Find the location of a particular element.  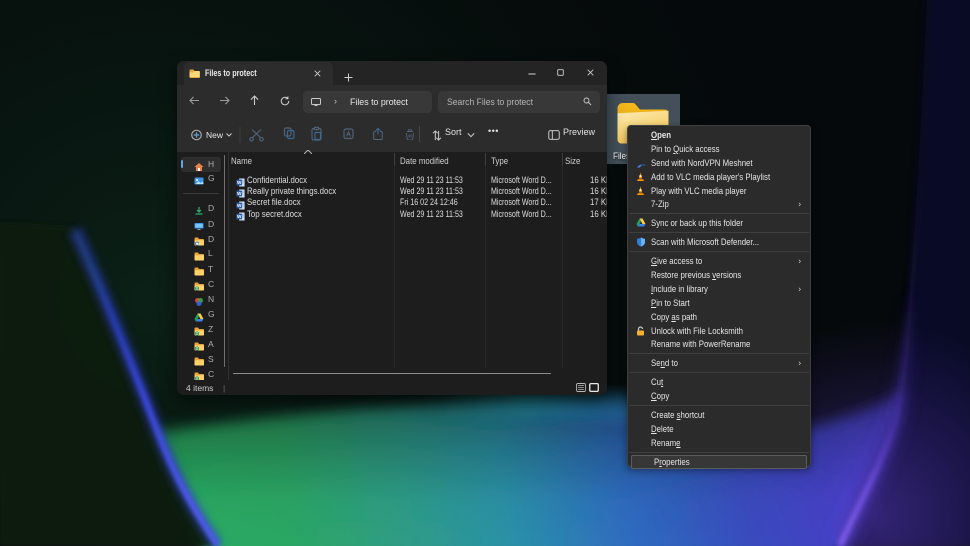

svg-text: W is located at coordinates (239, 217).